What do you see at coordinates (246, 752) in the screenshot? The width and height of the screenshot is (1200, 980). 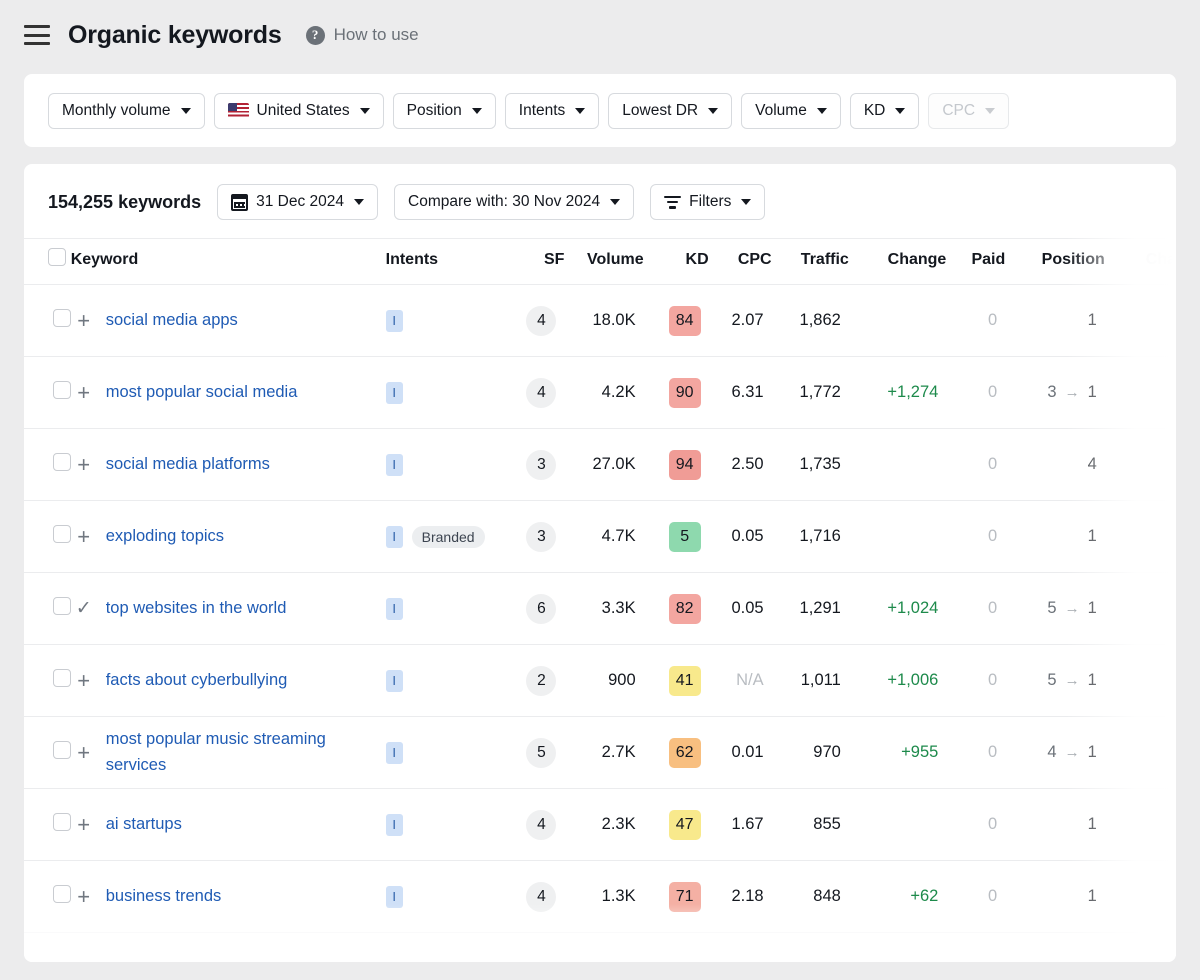 I see `keyword-link: most popular music streaming services` at bounding box center [246, 752].